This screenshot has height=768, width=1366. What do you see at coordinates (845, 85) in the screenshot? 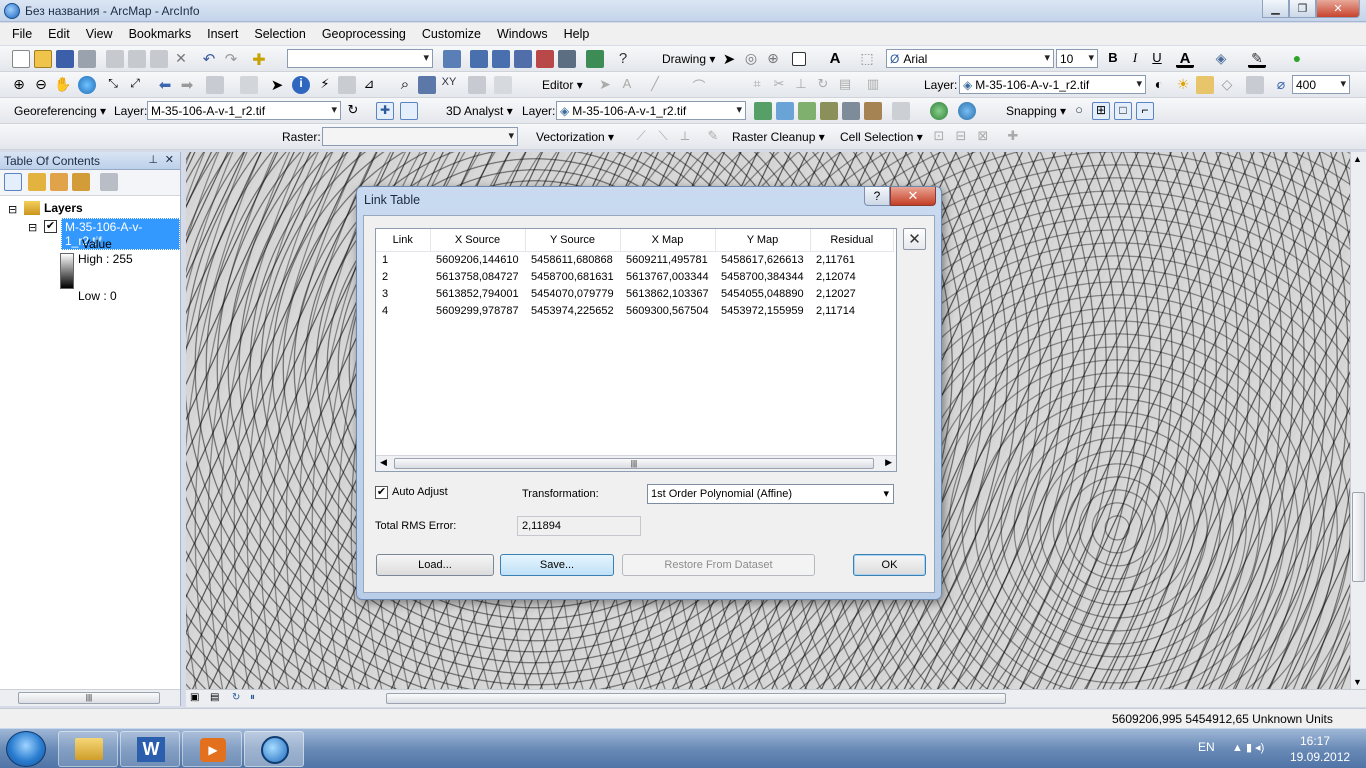
I see `attributes-icon: ▤` at bounding box center [845, 85].